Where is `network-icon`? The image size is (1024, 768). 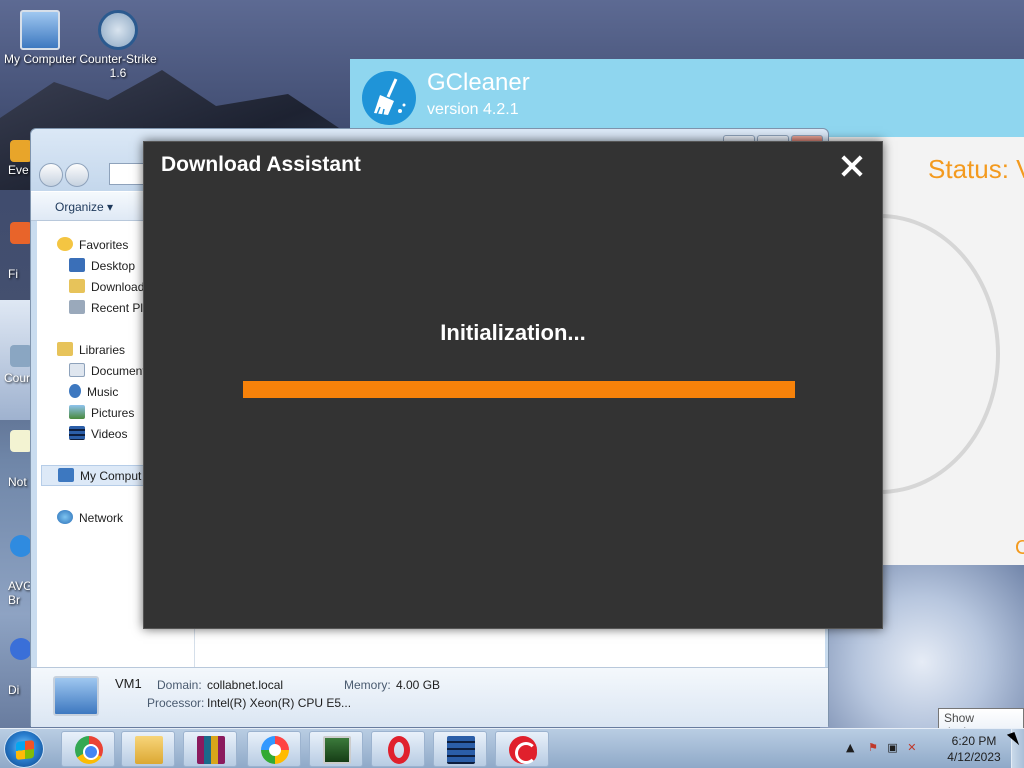 network-icon is located at coordinates (65, 517).